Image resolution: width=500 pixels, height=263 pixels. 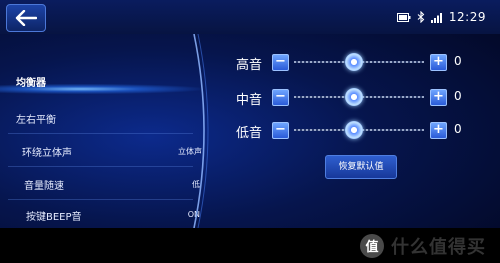 What do you see at coordinates (421, 17) in the screenshot?
I see `bluetooth-icon` at bounding box center [421, 17].